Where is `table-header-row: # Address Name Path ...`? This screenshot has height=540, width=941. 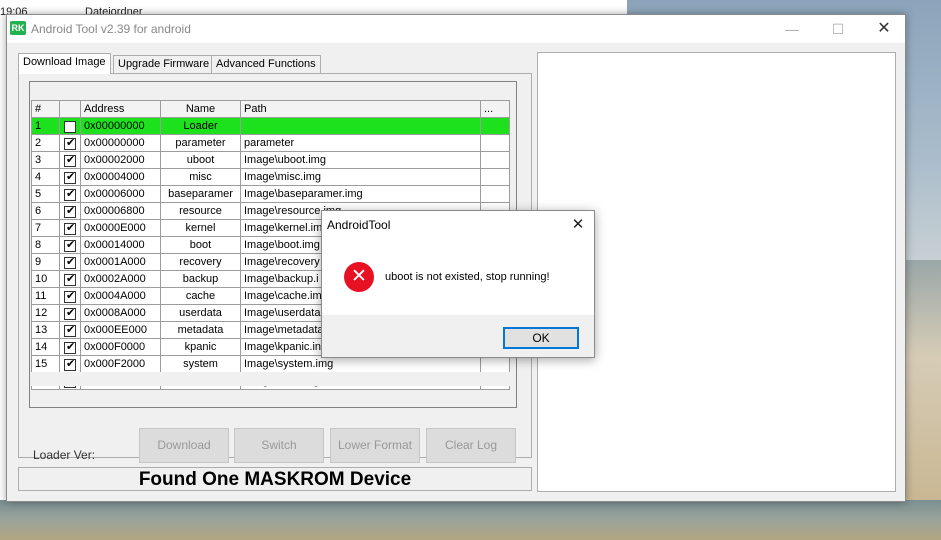 table-header-row: # Address Name Path ... is located at coordinates (270, 109).